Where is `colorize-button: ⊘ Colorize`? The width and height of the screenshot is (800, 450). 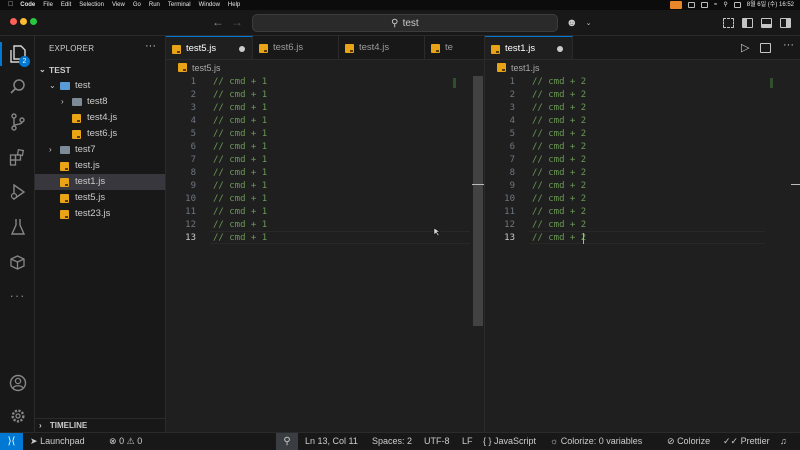 colorize-button: ⊘ Colorize is located at coordinates (688, 441).